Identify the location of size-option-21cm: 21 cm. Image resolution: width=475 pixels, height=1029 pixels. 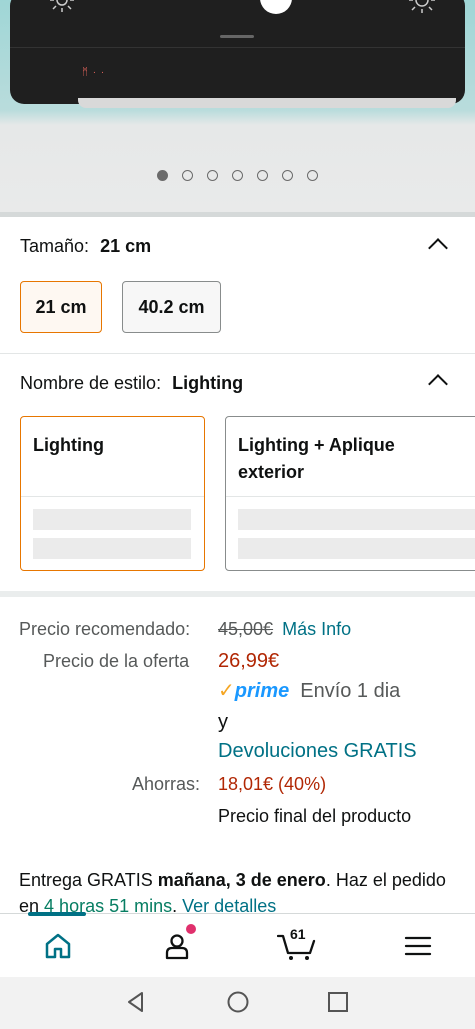
(61, 307).